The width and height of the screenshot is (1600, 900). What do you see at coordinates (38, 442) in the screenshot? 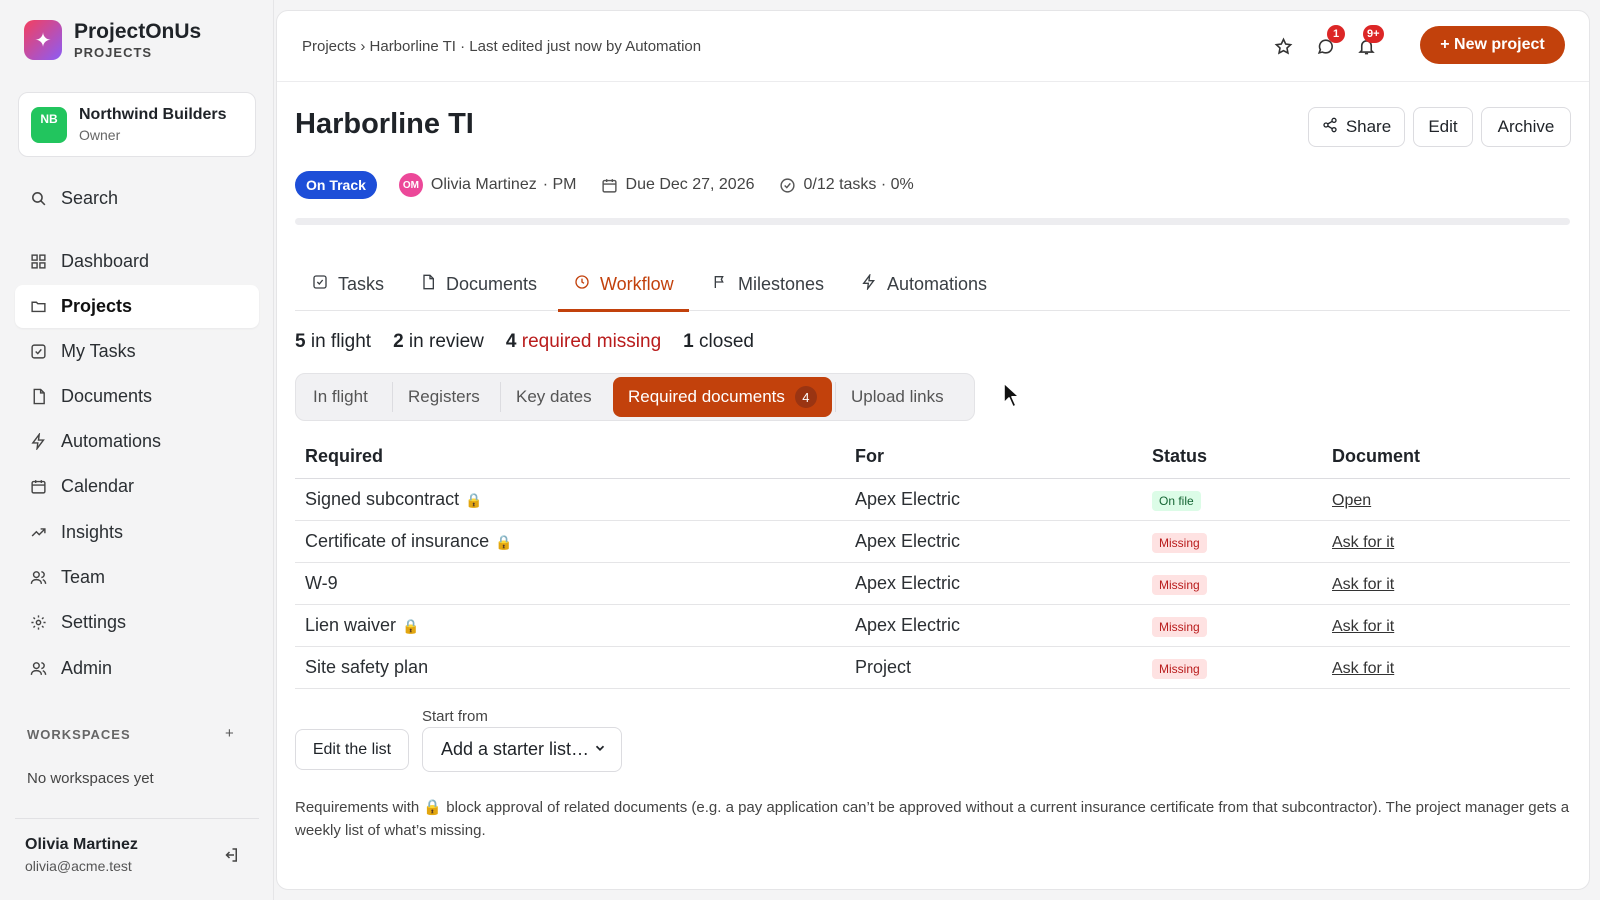
I see `bolt-icon` at bounding box center [38, 442].